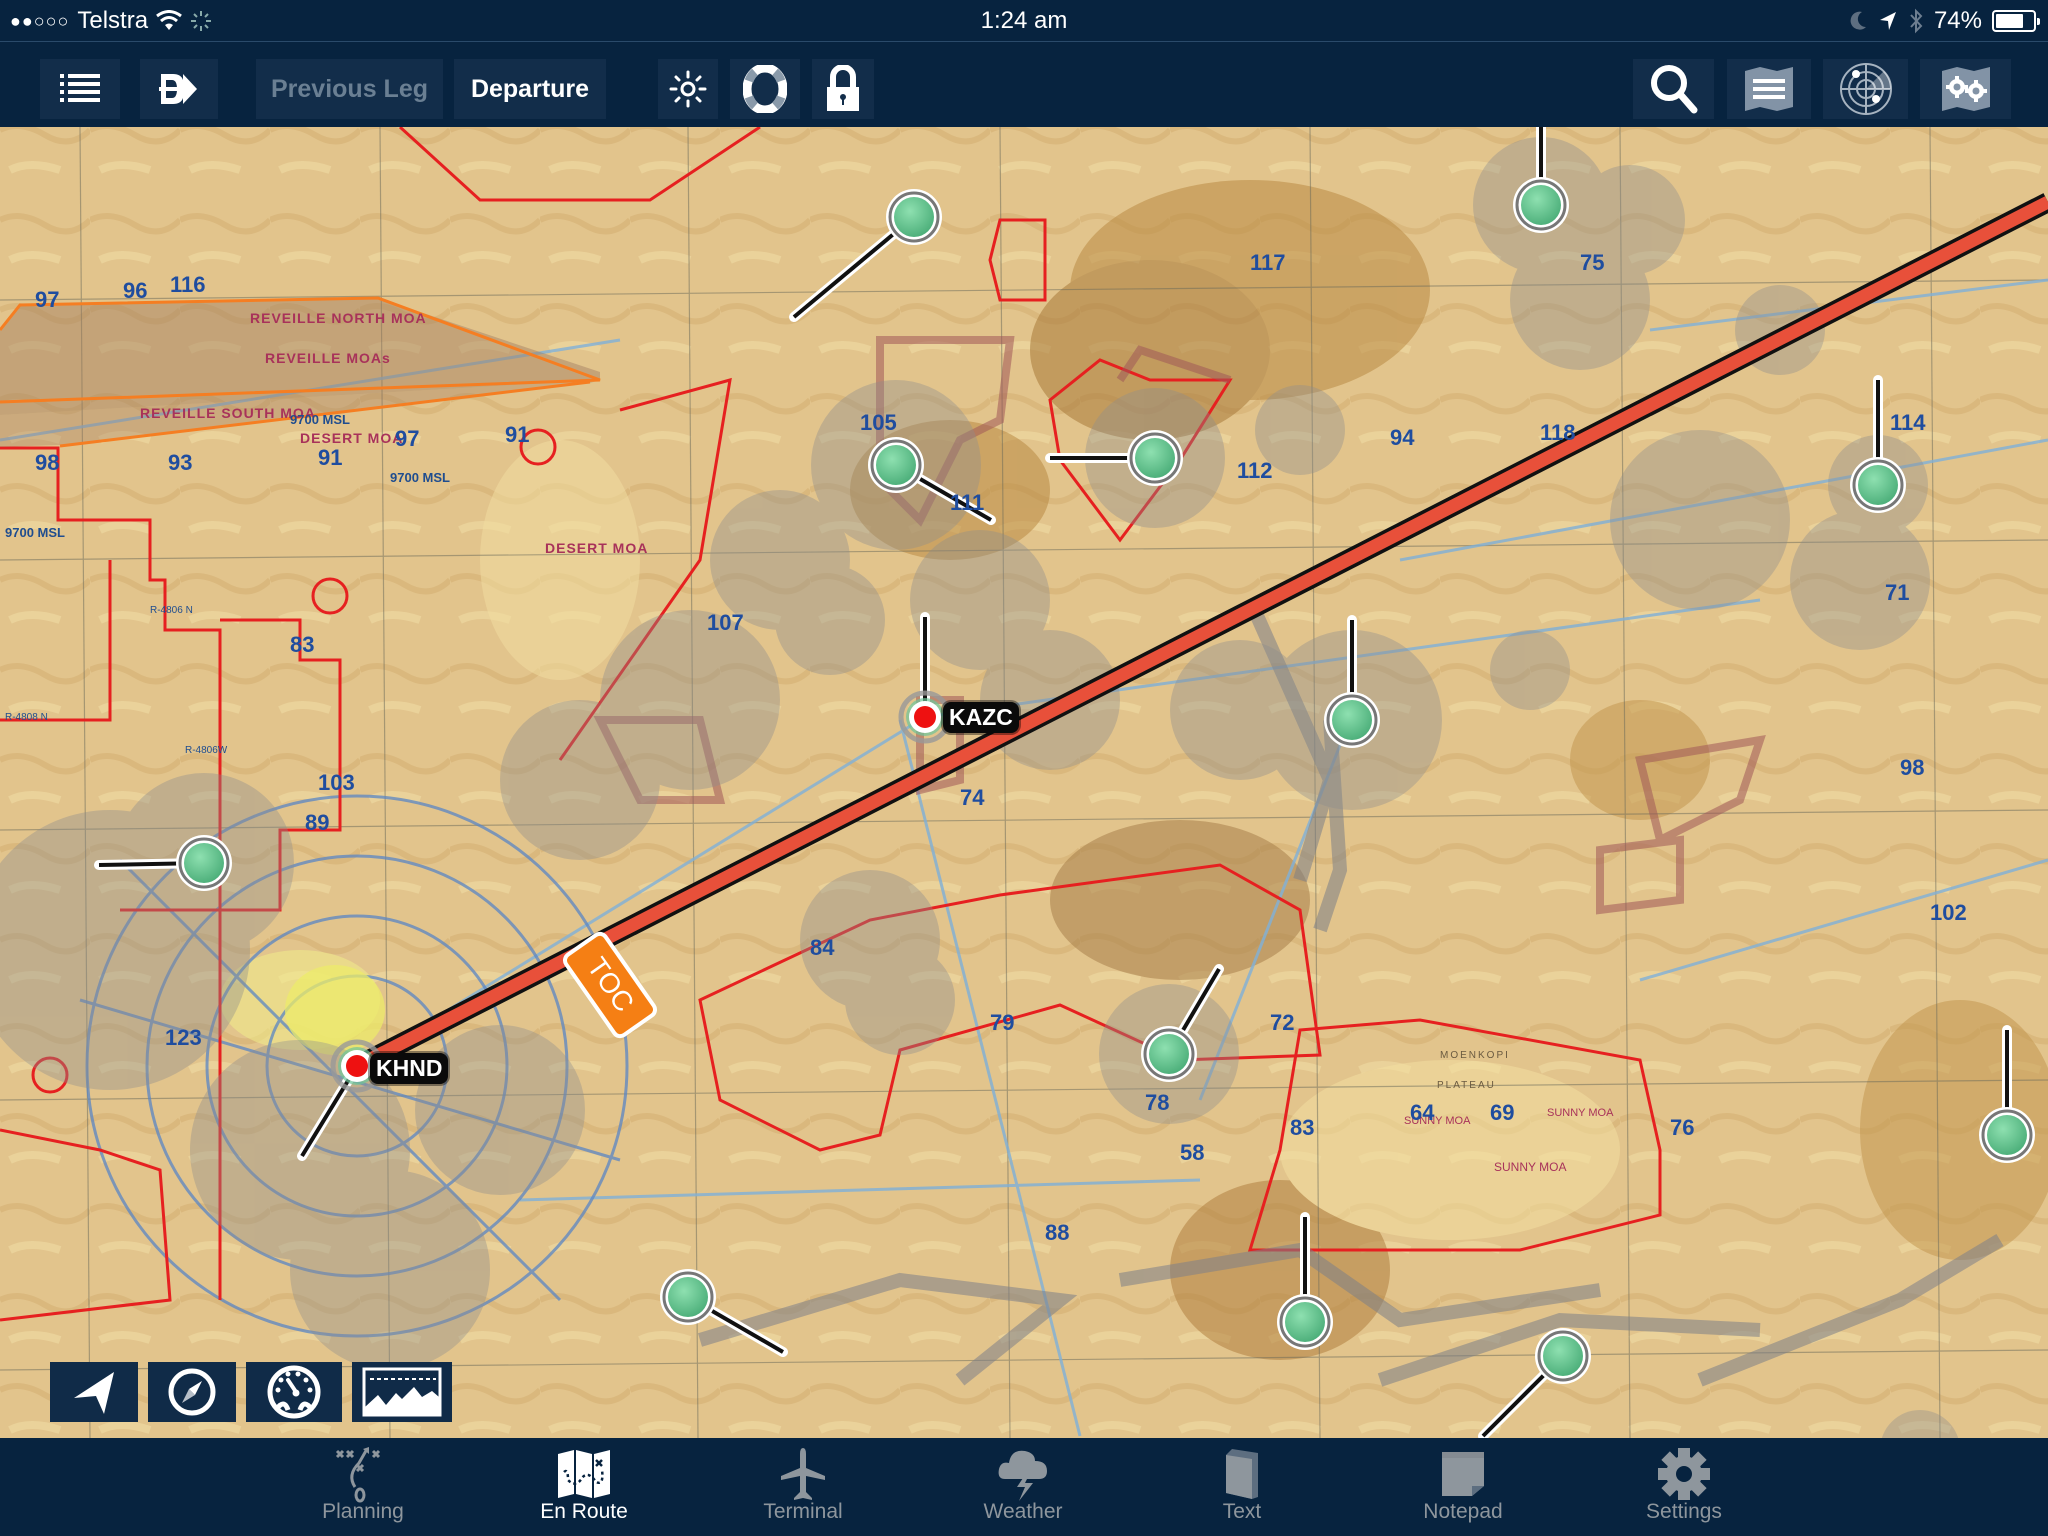  I want to click on chart-text-label: 76, so click(1682, 1127).